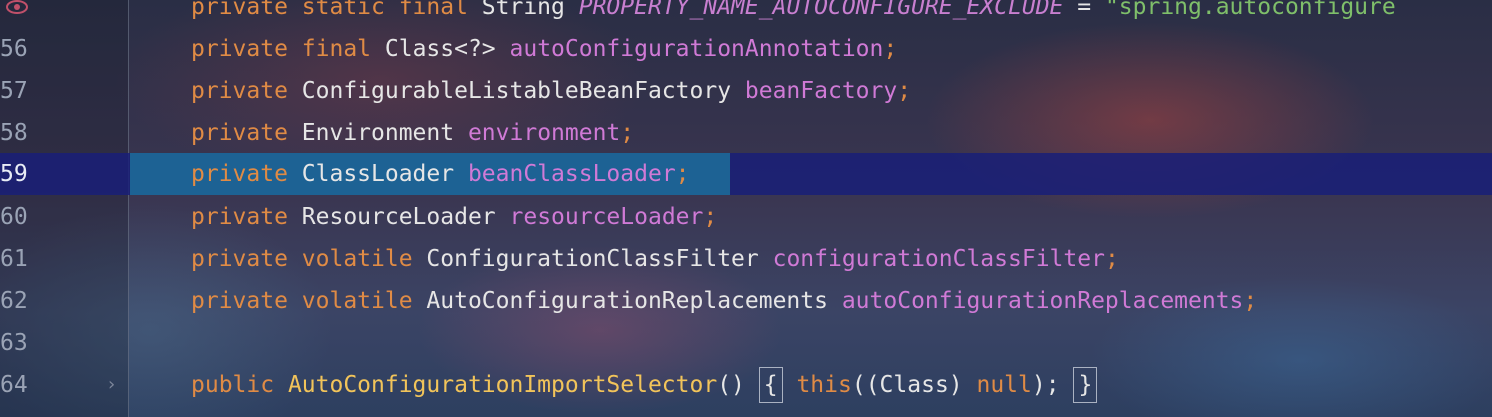 This screenshot has width=1492, height=417. What do you see at coordinates (14, 343) in the screenshot?
I see `line-number: 63` at bounding box center [14, 343].